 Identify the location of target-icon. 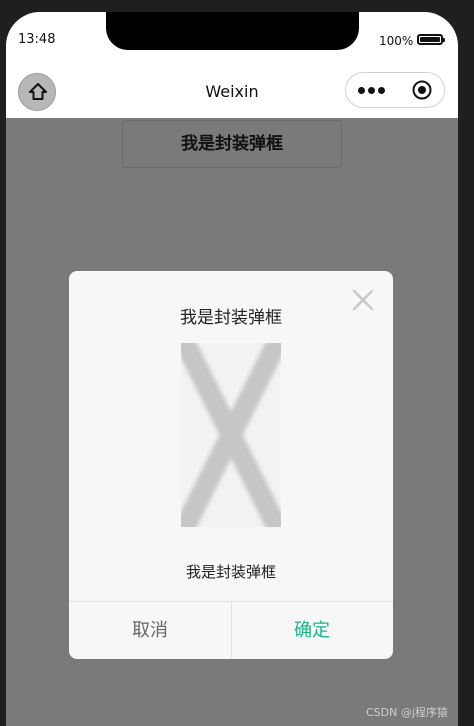
(422, 90).